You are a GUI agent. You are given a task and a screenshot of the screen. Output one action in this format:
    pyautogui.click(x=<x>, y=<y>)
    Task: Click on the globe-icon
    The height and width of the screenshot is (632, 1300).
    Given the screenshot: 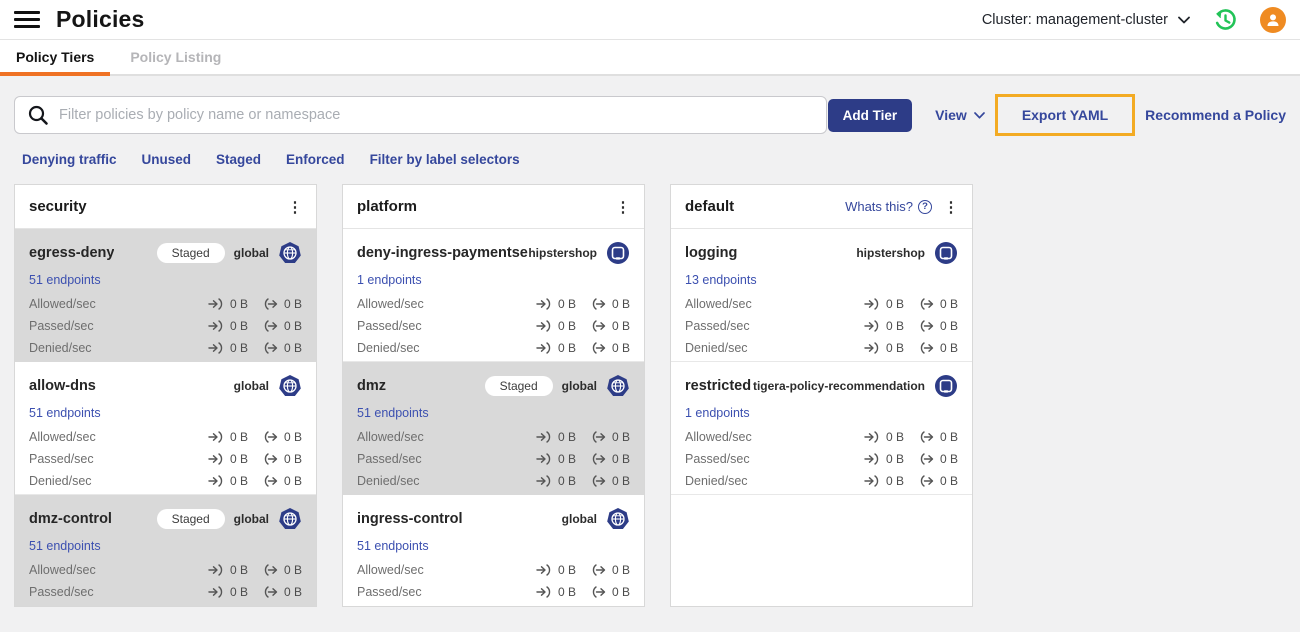 What is the action you would take?
    pyautogui.click(x=618, y=386)
    